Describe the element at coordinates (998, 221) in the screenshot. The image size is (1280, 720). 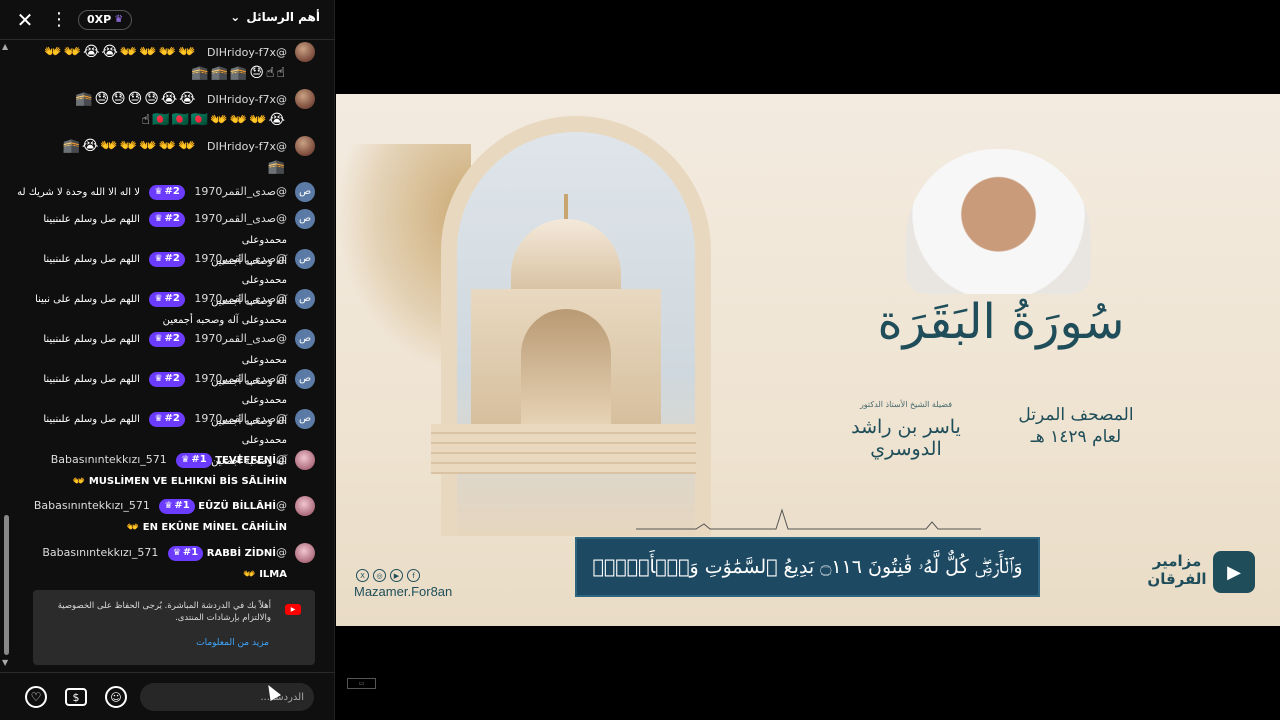
I see `reciter-portrait` at that location.